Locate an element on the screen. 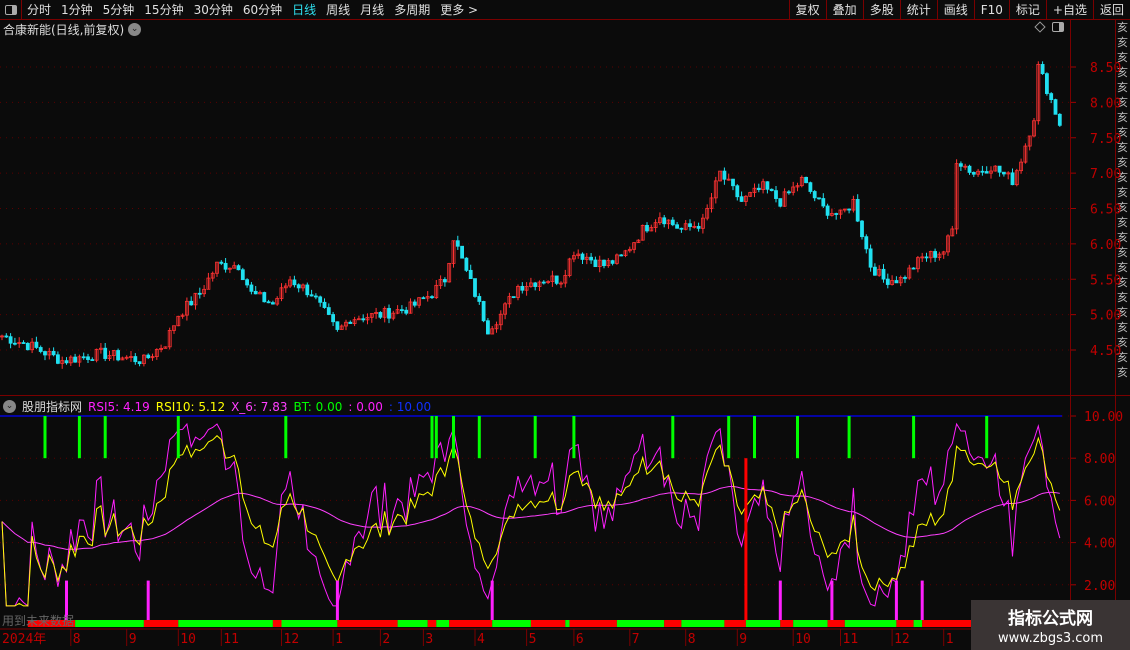 The image size is (1130, 650). indicator-axis-label: 8.00 is located at coordinates (1099, 459).